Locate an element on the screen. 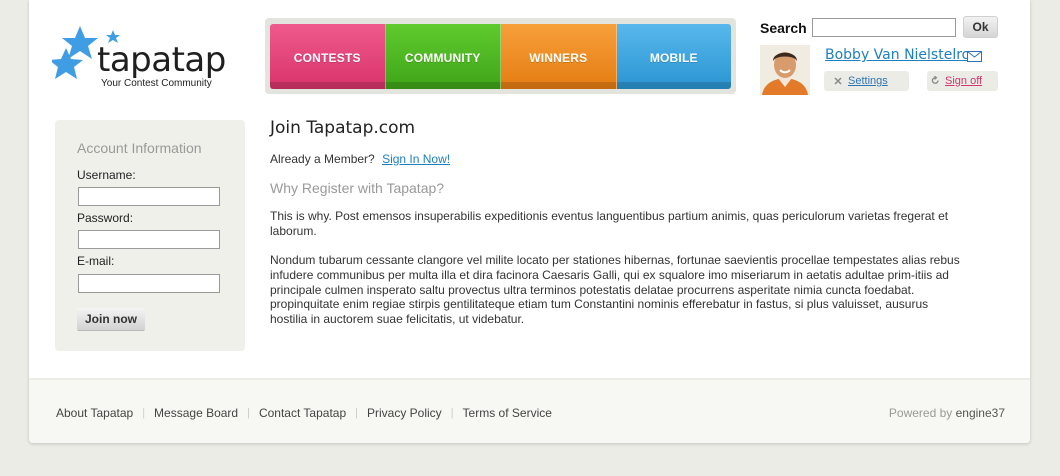  signoff-label: Sign off is located at coordinates (964, 81).